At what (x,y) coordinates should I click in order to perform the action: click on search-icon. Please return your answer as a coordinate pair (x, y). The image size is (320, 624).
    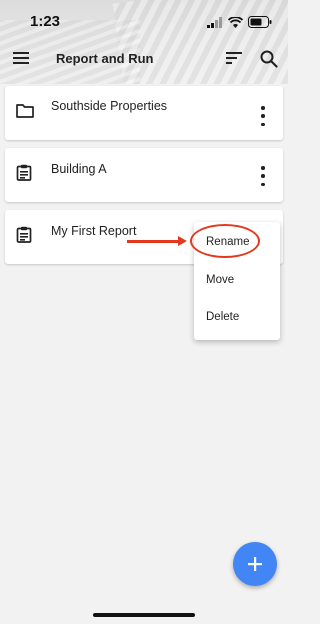
    Looking at the image, I should click on (269, 59).